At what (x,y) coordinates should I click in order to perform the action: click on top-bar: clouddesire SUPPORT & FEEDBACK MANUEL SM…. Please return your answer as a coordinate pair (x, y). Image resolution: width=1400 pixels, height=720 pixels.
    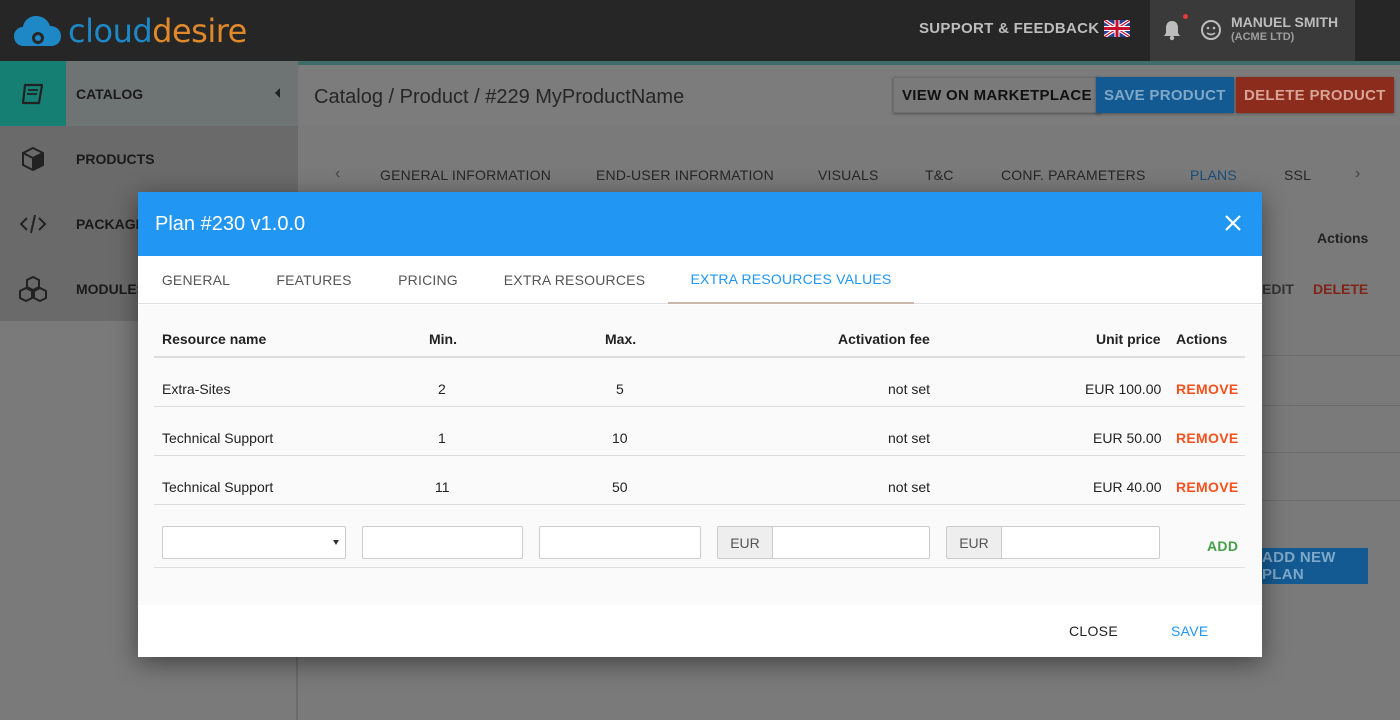
    Looking at the image, I should click on (700, 30).